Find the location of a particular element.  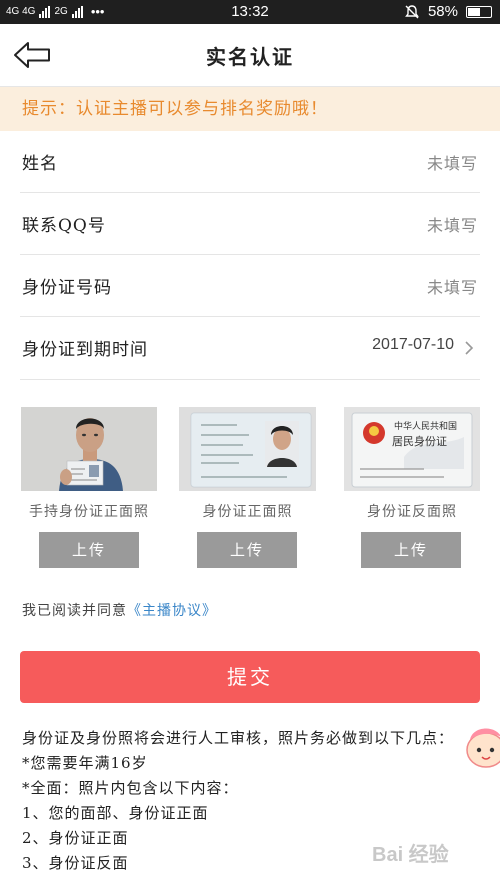

id-expiry-value: 2017-07-10 is located at coordinates (413, 345).